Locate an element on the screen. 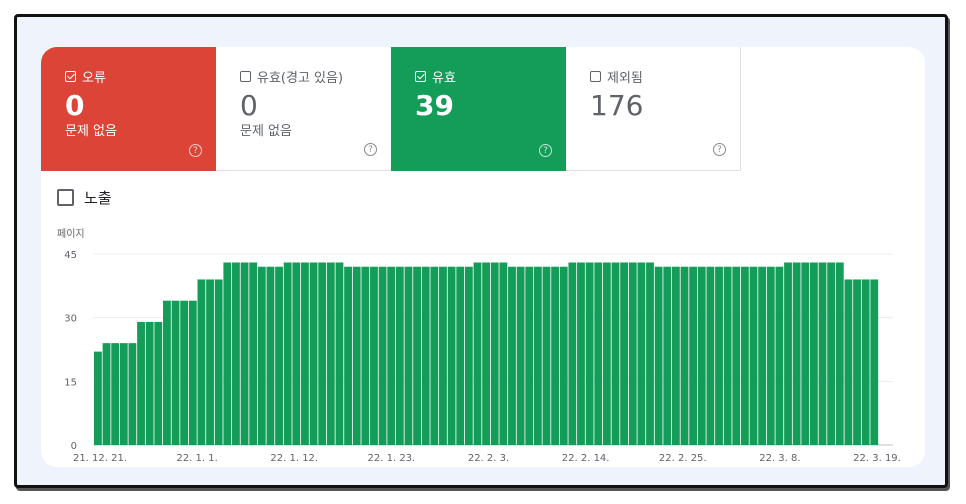 This screenshot has width=966, height=504. tile-valid: 유효 39 ? is located at coordinates (478, 109).